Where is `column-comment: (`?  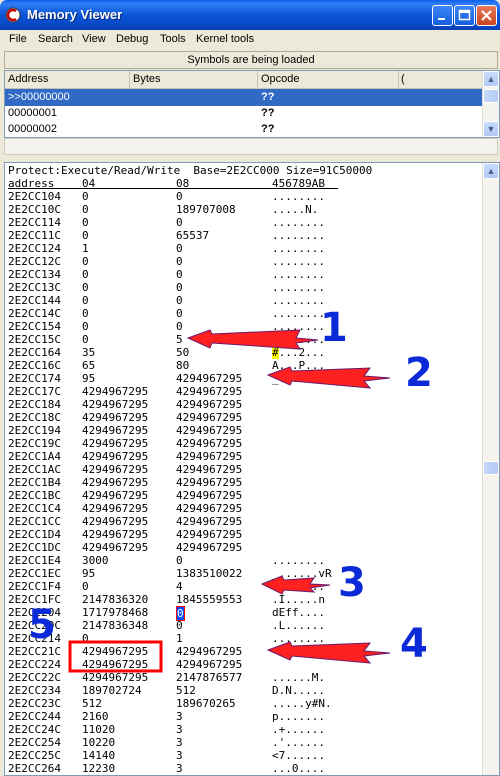 column-comment: ( is located at coordinates (403, 79).